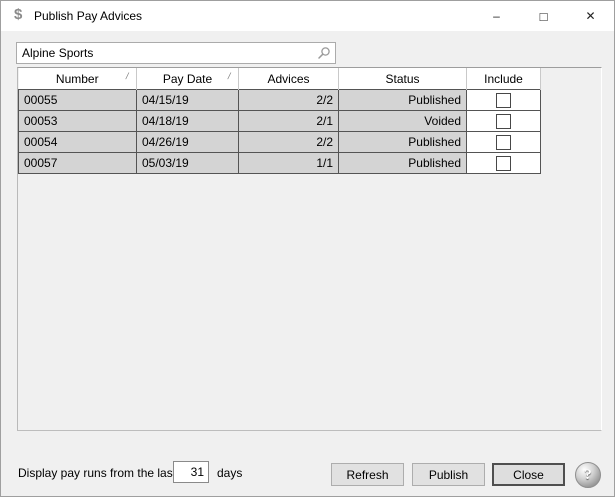 The image size is (615, 497). I want to click on cell-number: 00055, so click(77, 100).